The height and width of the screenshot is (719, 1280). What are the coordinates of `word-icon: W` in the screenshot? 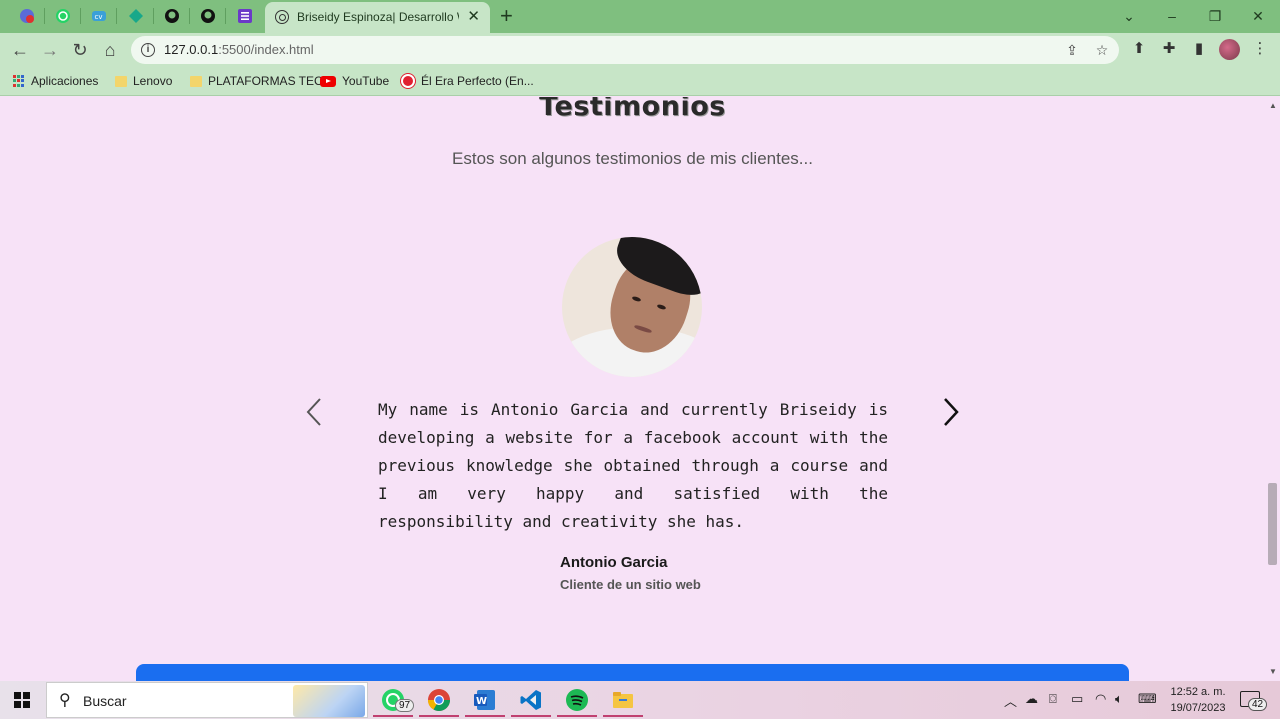 It's located at (484, 699).